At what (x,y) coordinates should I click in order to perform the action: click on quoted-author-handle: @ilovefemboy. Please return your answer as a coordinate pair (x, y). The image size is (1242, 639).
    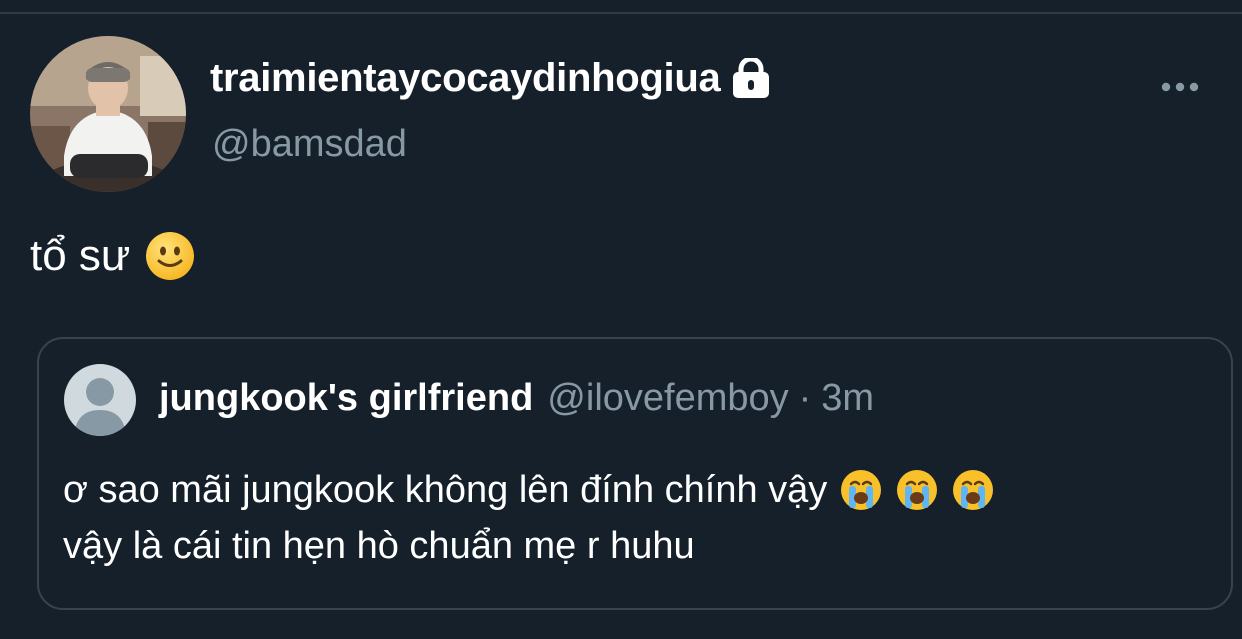
    Looking at the image, I should click on (667, 398).